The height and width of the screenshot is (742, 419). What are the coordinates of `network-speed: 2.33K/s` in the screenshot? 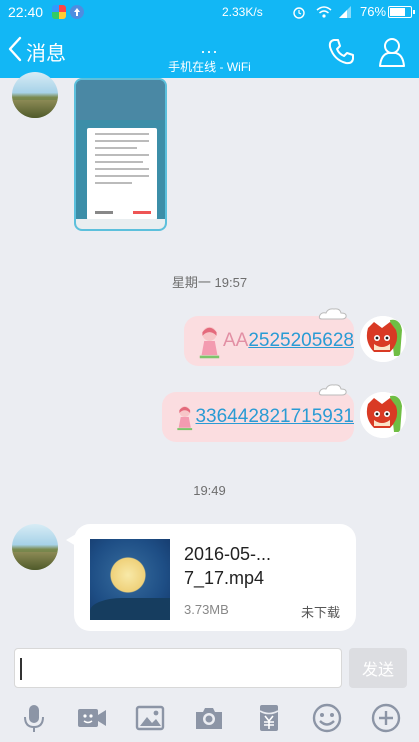 It's located at (242, 12).